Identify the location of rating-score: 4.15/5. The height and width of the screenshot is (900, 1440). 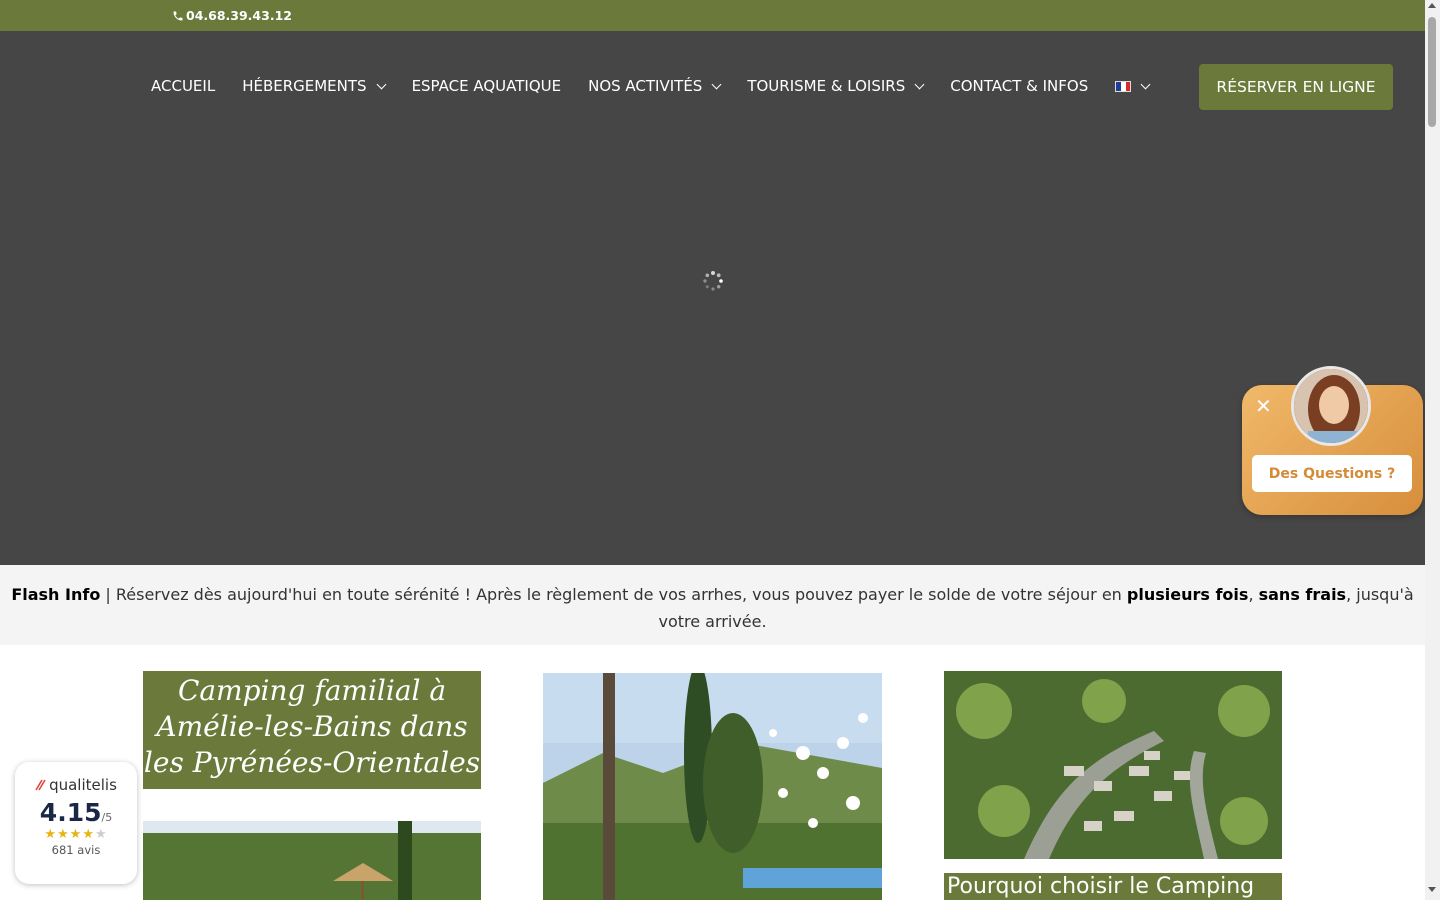
(76, 812).